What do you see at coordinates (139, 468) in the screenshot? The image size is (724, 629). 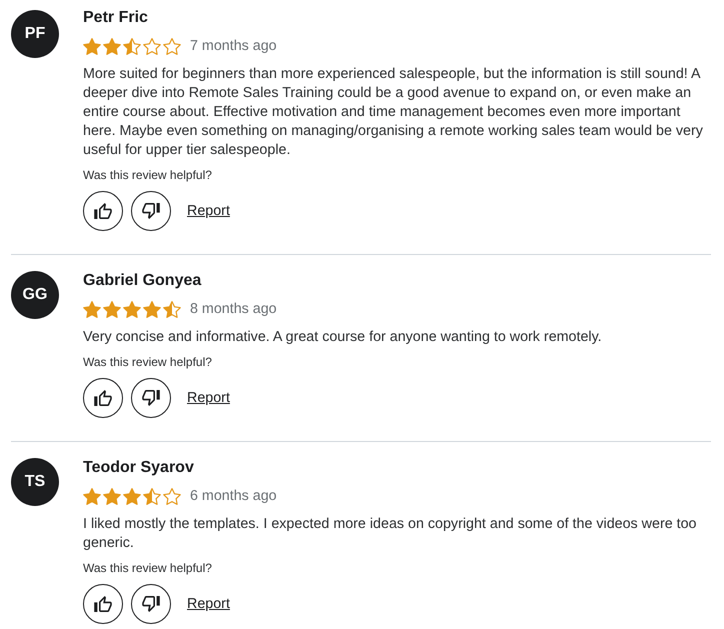 I see `reviewer-name: Teodor Syarov` at bounding box center [139, 468].